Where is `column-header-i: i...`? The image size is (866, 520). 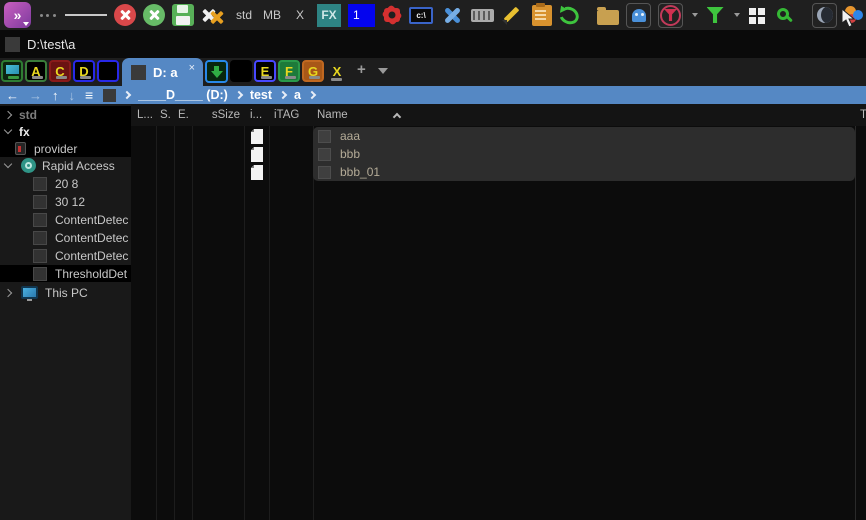
column-header-i: i... is located at coordinates (256, 115).